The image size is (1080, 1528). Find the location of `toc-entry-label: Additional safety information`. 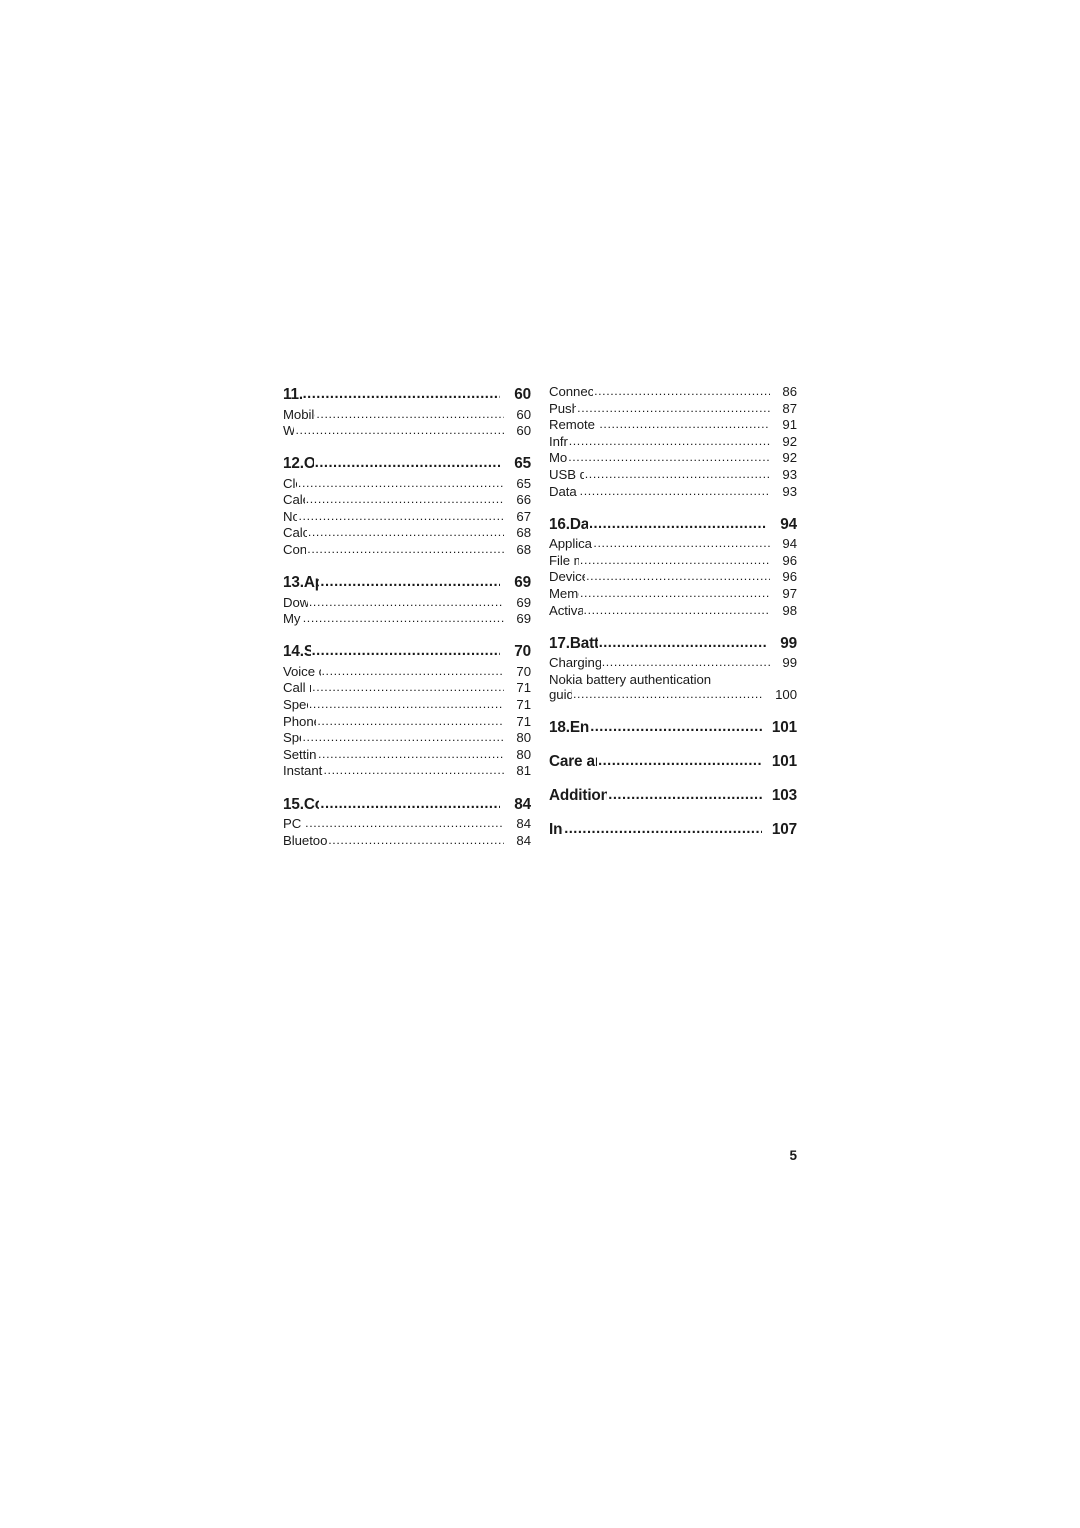

toc-entry-label: Additional safety information is located at coordinates (578, 796).